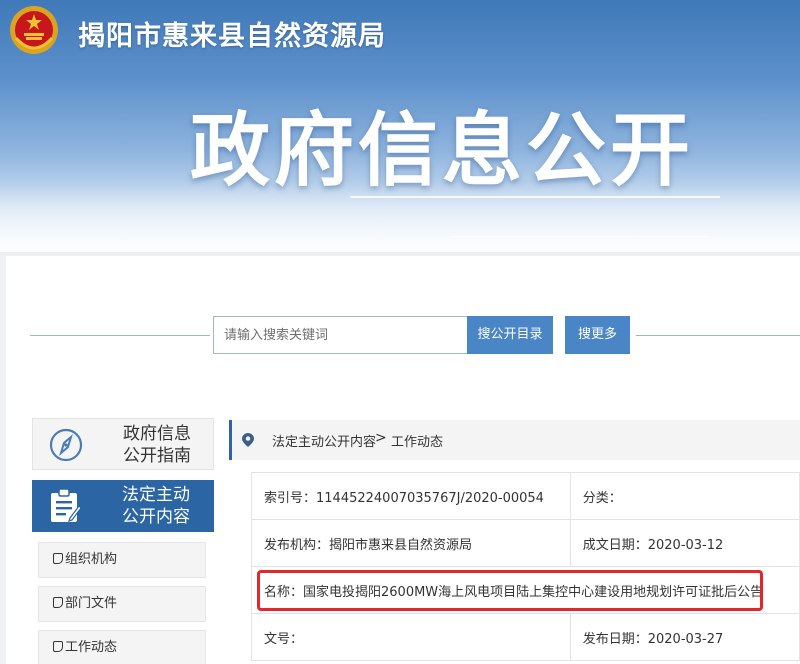 The image size is (800, 664). What do you see at coordinates (510, 590) in the screenshot?
I see `name-highlight-box` at bounding box center [510, 590].